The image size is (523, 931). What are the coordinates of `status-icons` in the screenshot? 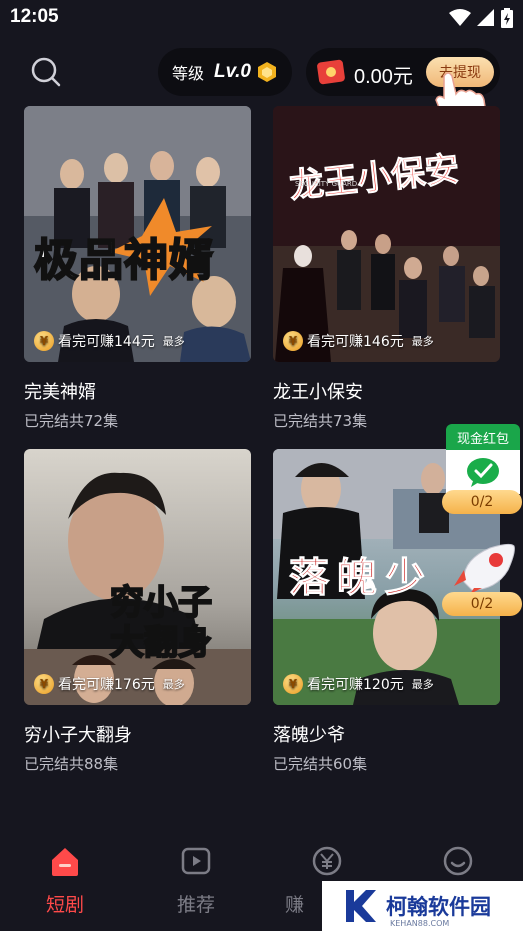 It's located at (481, 18).